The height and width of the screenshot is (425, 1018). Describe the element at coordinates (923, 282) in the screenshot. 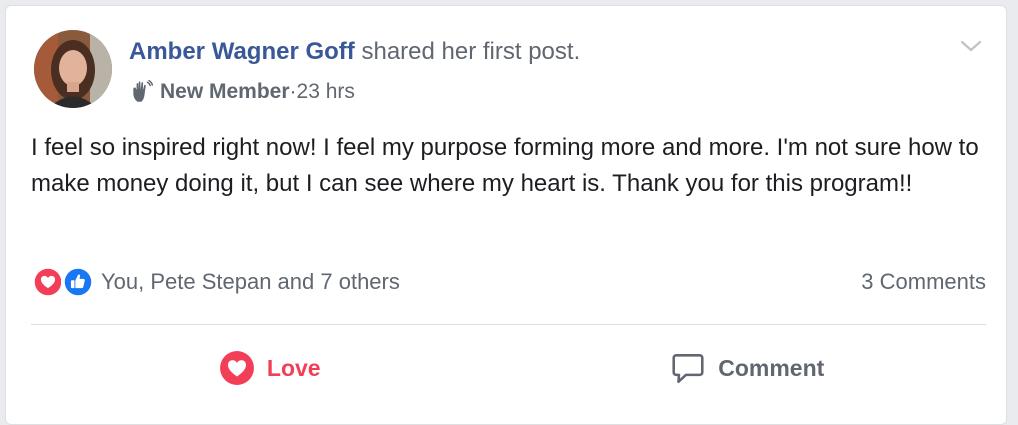

I see `comments-count-link: 3 Comments` at that location.